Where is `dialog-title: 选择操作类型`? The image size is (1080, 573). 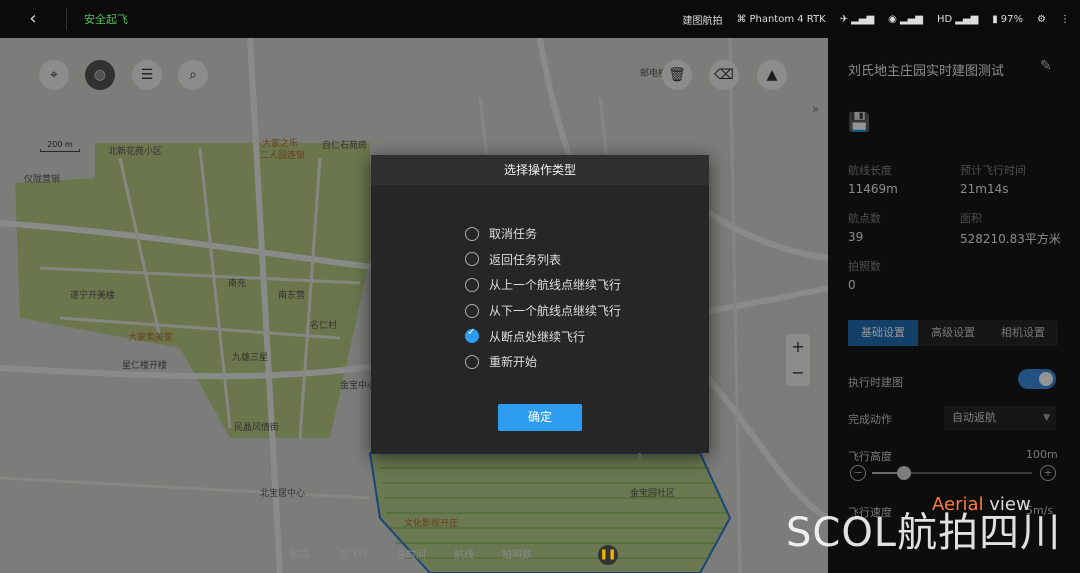 dialog-title: 选择操作类型 is located at coordinates (540, 170).